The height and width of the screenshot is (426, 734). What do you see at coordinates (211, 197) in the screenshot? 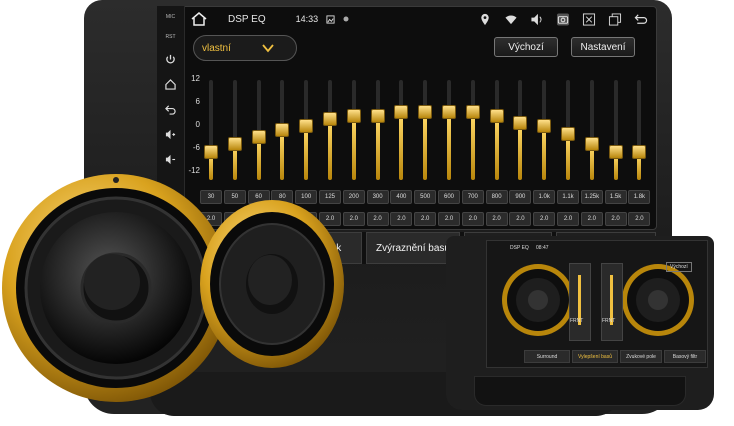
I see `band-frequency-label: 30` at bounding box center [211, 197].